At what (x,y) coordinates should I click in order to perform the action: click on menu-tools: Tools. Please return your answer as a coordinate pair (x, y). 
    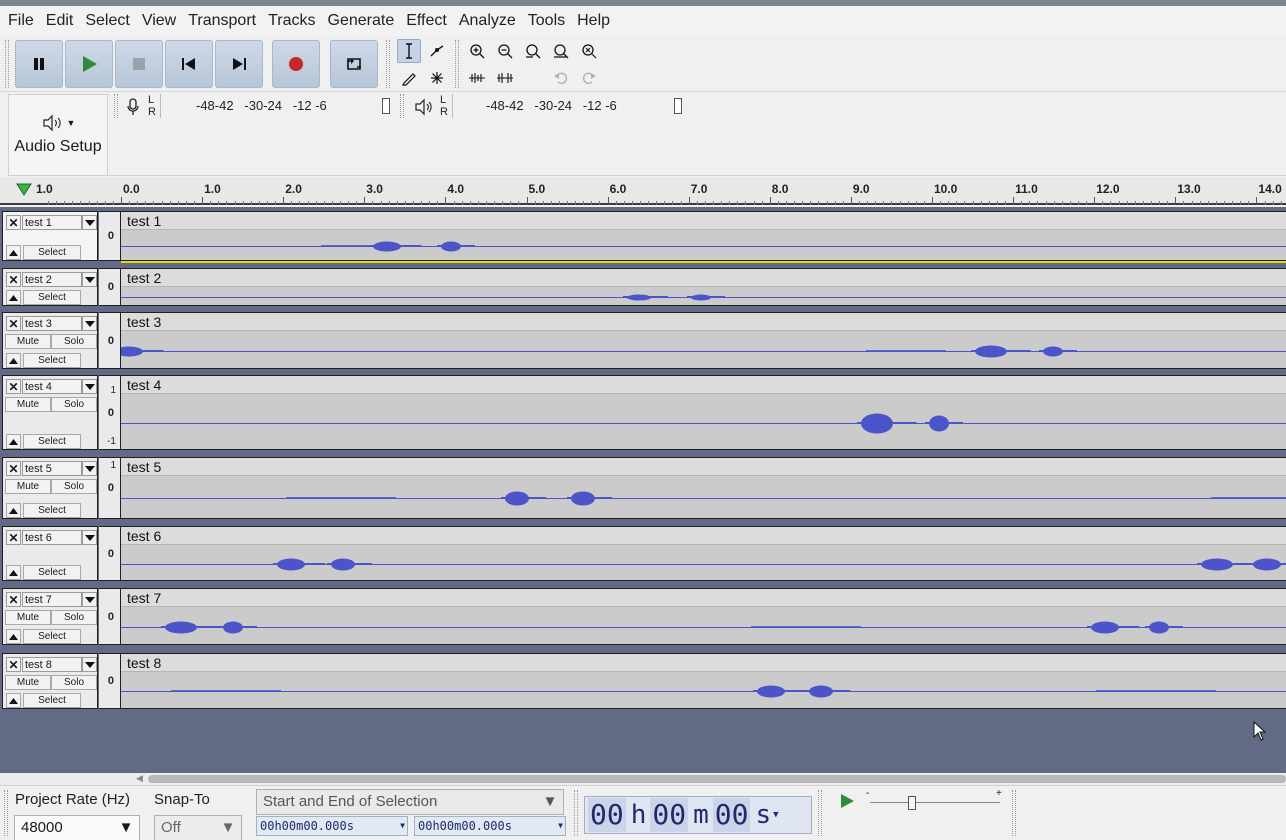
    Looking at the image, I should click on (546, 21).